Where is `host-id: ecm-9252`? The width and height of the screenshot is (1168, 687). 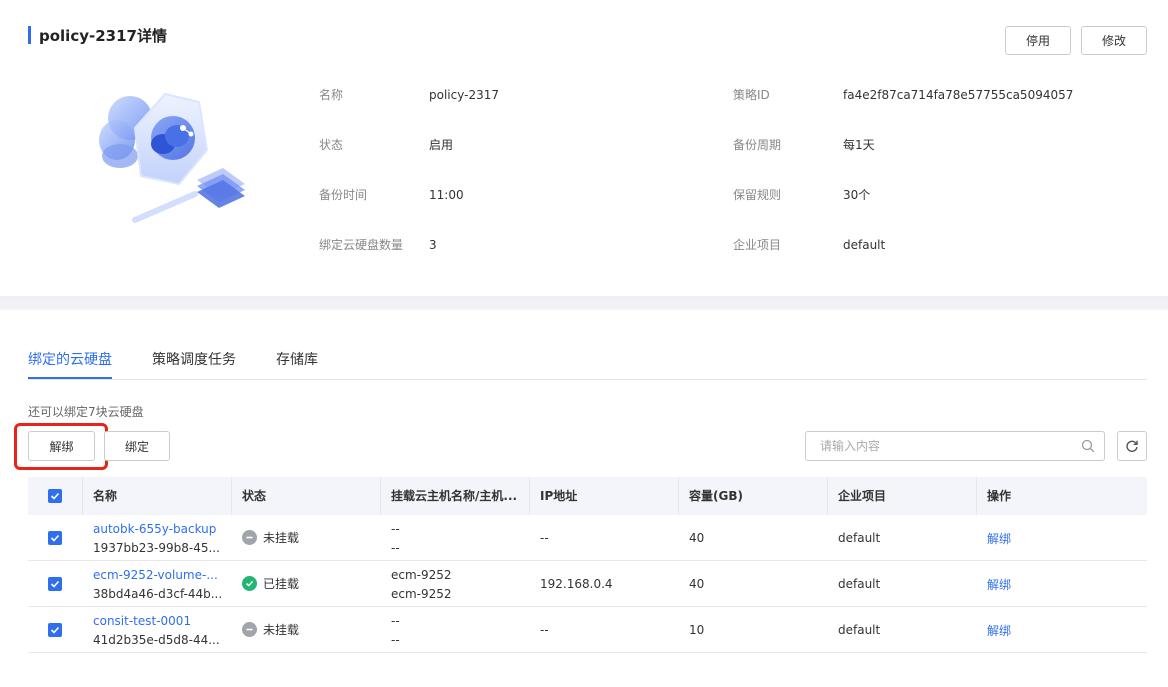
host-id: ecm-9252 is located at coordinates (421, 594).